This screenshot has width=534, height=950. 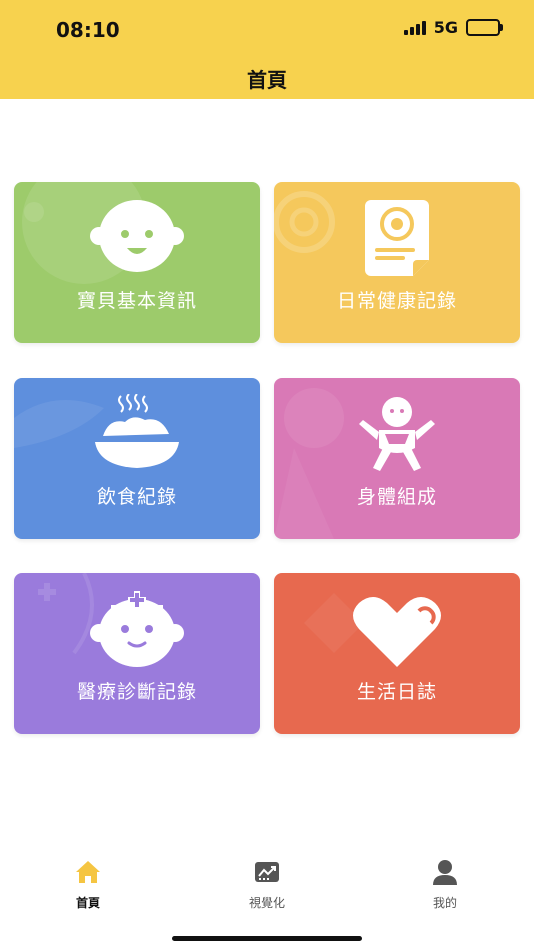 What do you see at coordinates (266, 903) in the screenshot?
I see `tab-label: 視覺化` at bounding box center [266, 903].